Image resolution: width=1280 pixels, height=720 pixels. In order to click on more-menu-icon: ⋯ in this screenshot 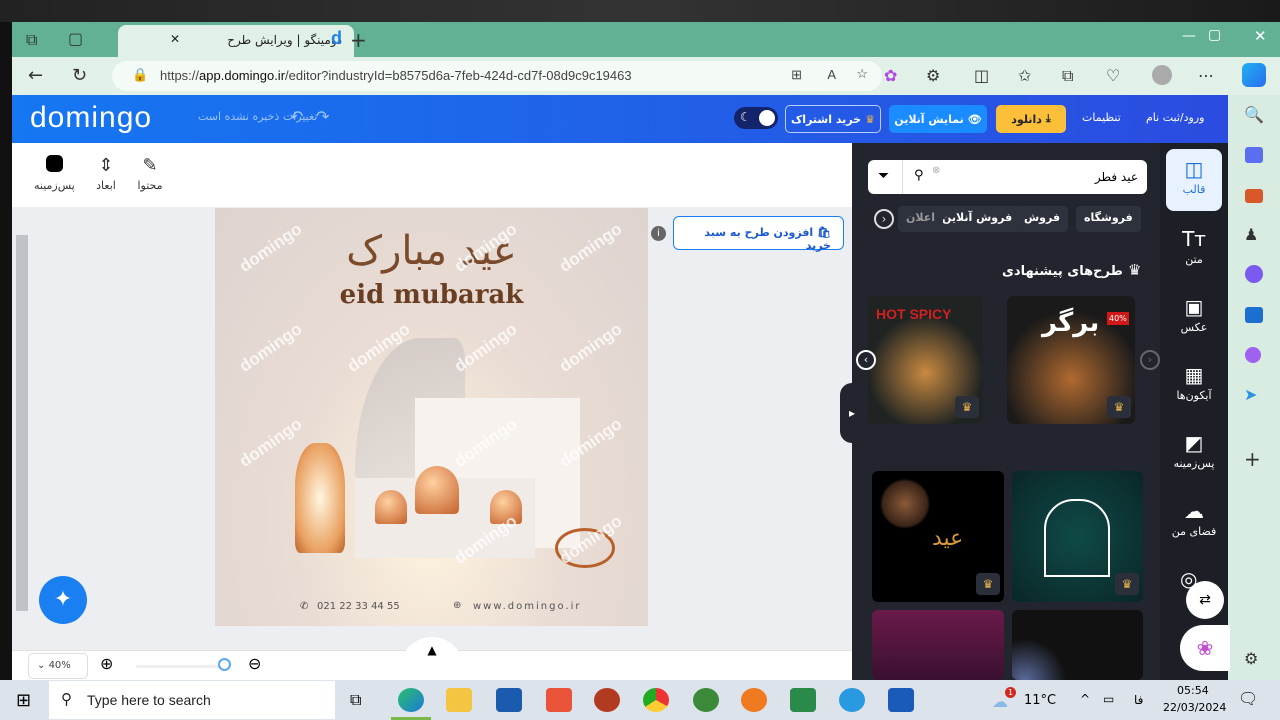, I will do `click(1206, 75)`.